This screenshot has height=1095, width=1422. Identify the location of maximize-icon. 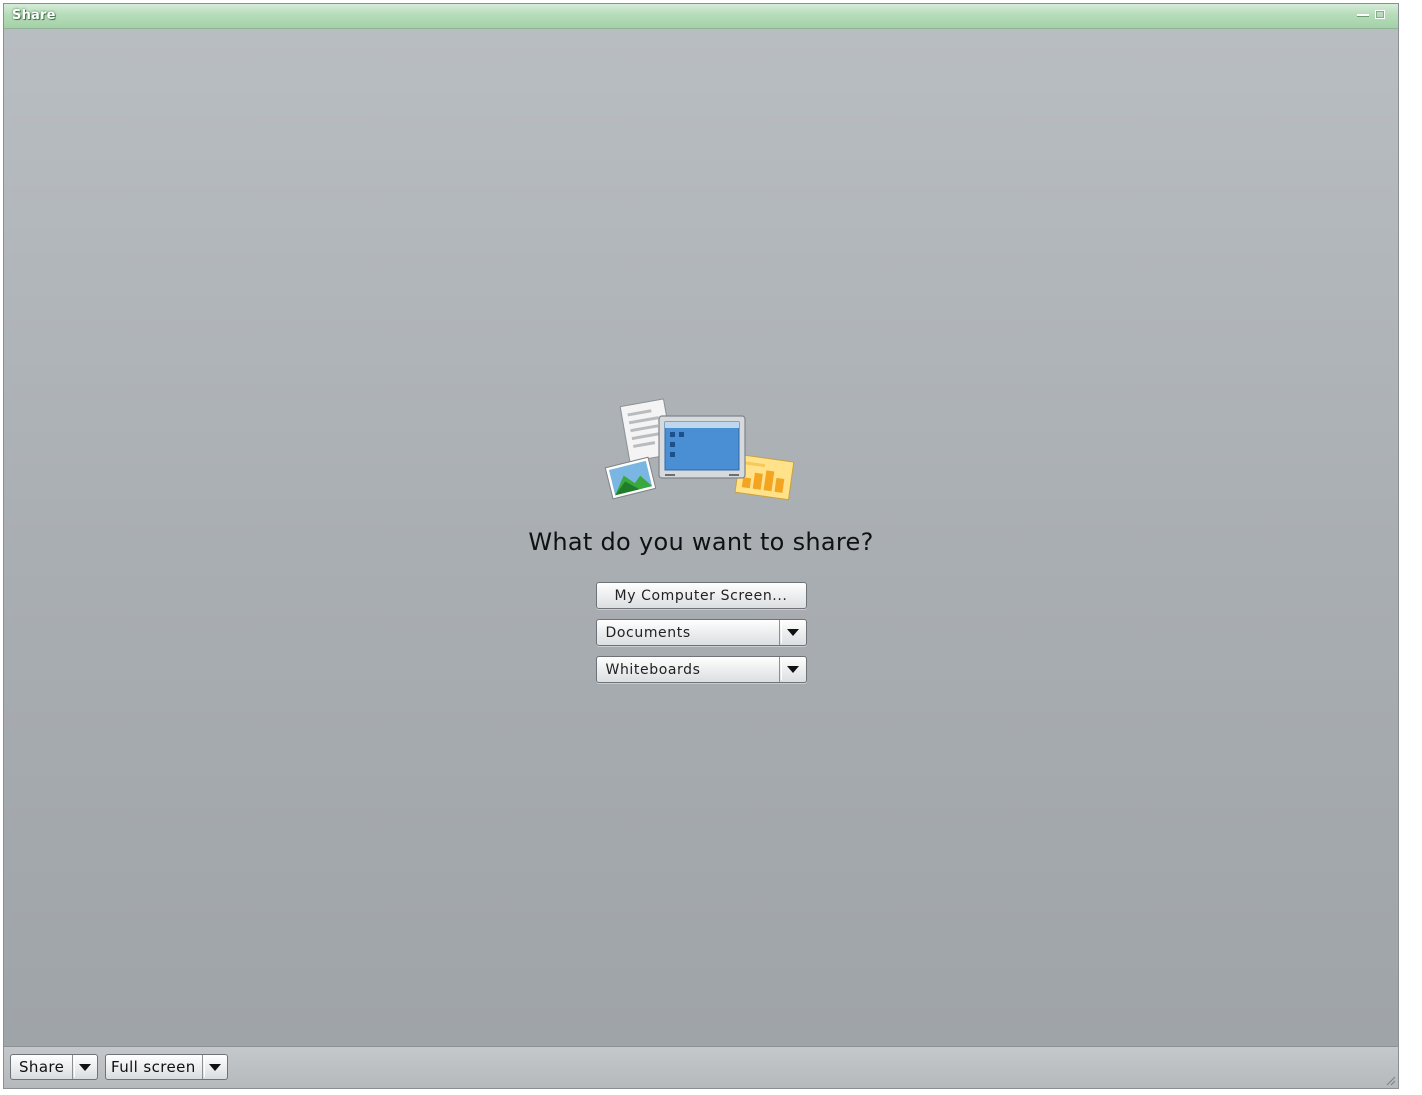
(1380, 14).